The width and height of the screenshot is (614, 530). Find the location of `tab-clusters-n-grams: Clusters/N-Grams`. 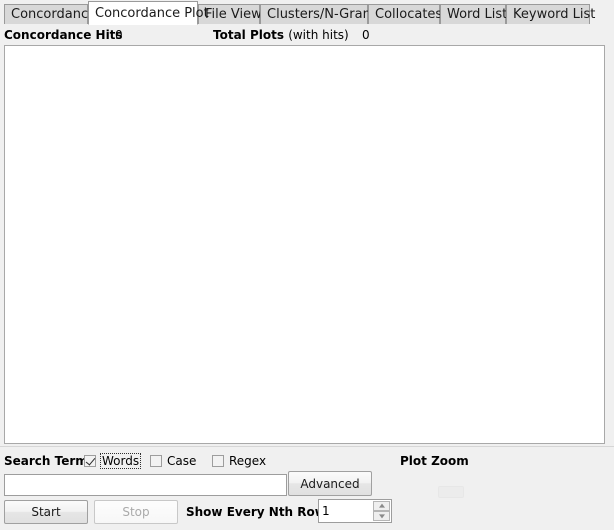

tab-clusters-n-grams: Clusters/N-Grams is located at coordinates (321, 14).